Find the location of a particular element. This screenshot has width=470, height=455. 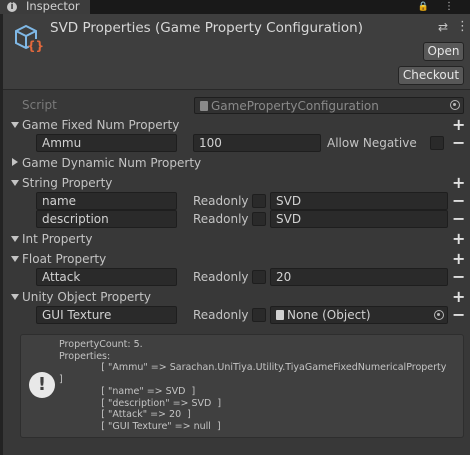

script-value: GamePropertyConfiguration is located at coordinates (295, 106).